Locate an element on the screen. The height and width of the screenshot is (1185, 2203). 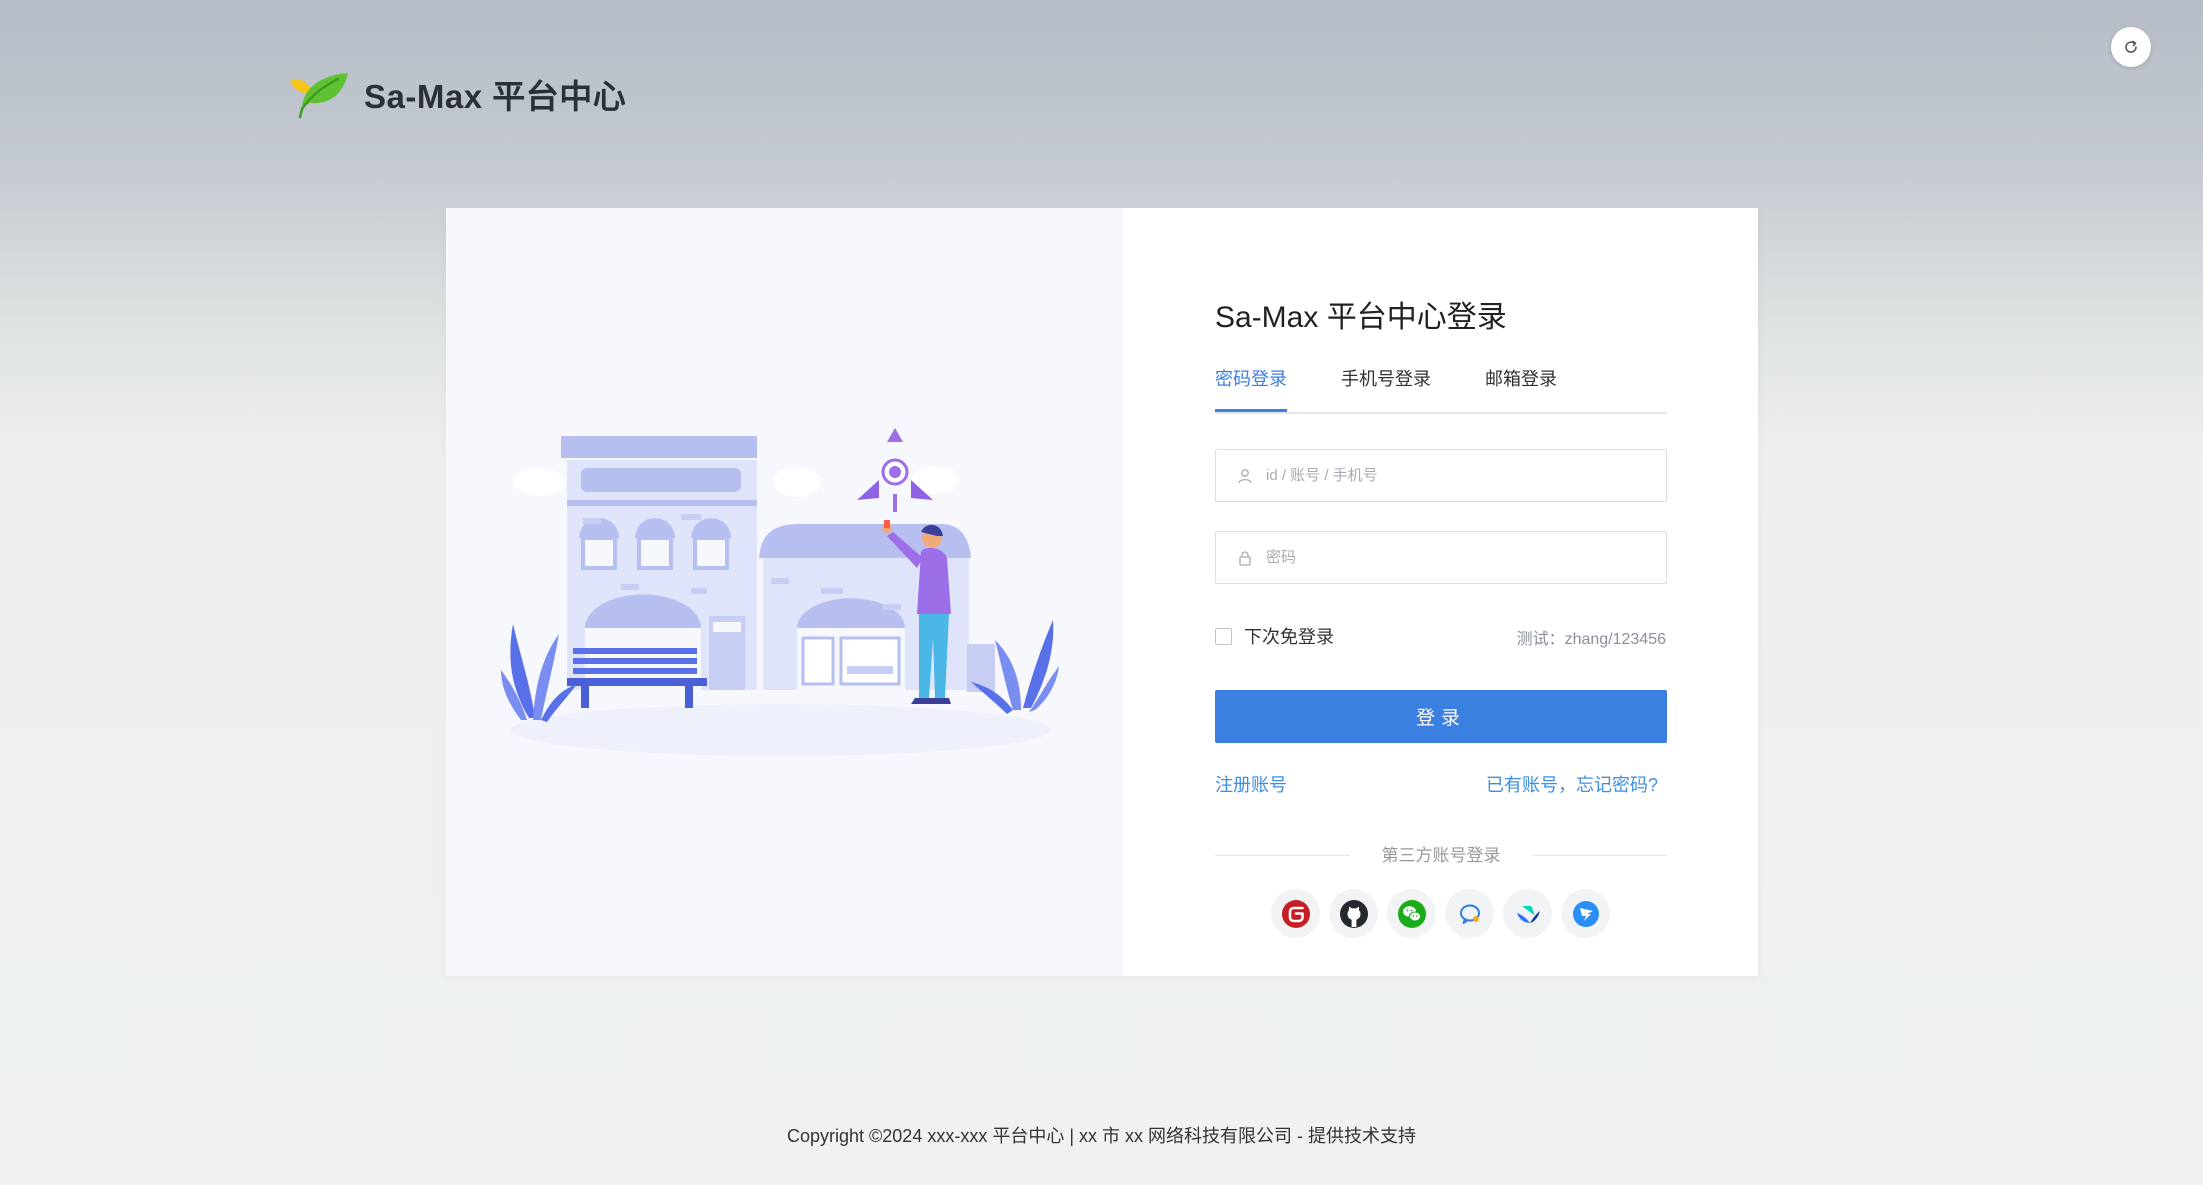
github-icon is located at coordinates (1353, 913).